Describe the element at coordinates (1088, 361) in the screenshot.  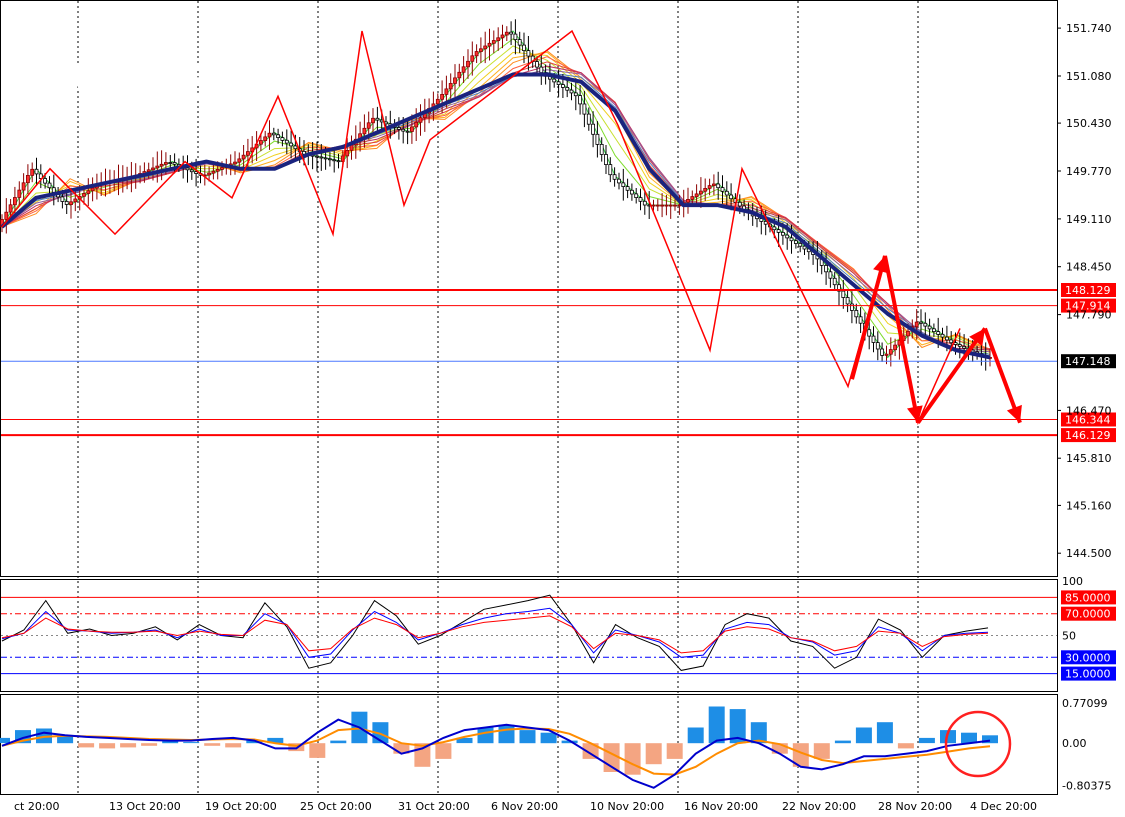
I see `current-price-label: 147.148` at that location.